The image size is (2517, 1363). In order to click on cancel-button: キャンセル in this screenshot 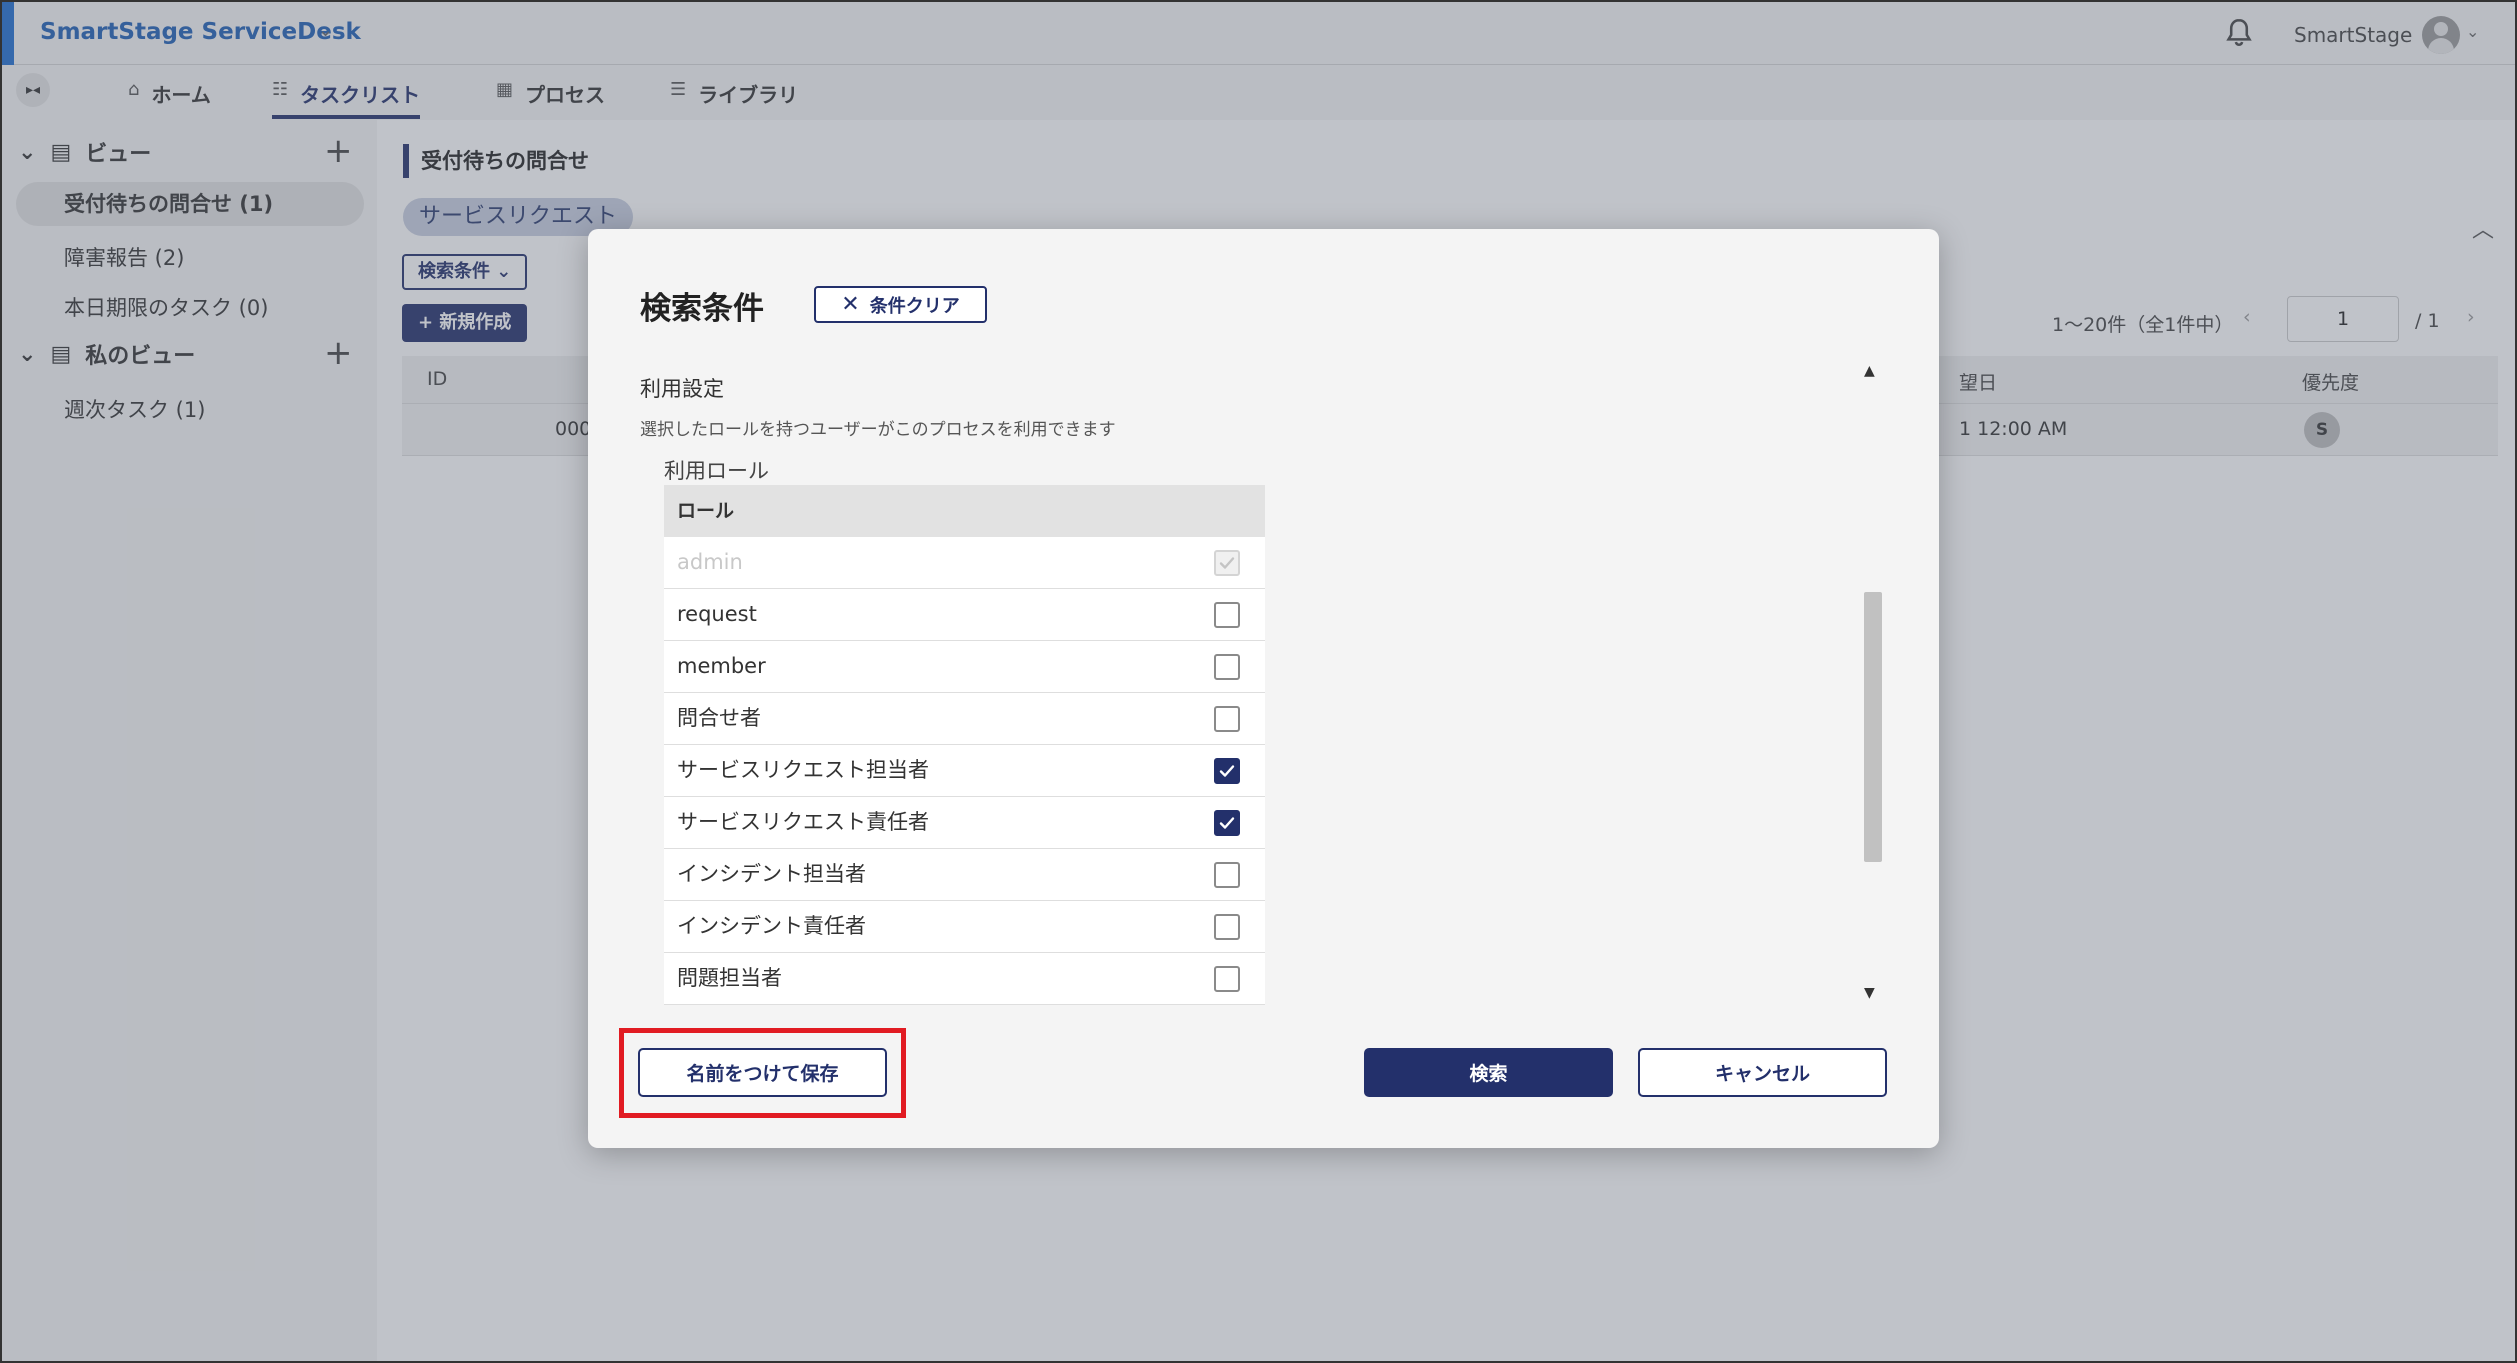, I will do `click(1762, 1072)`.